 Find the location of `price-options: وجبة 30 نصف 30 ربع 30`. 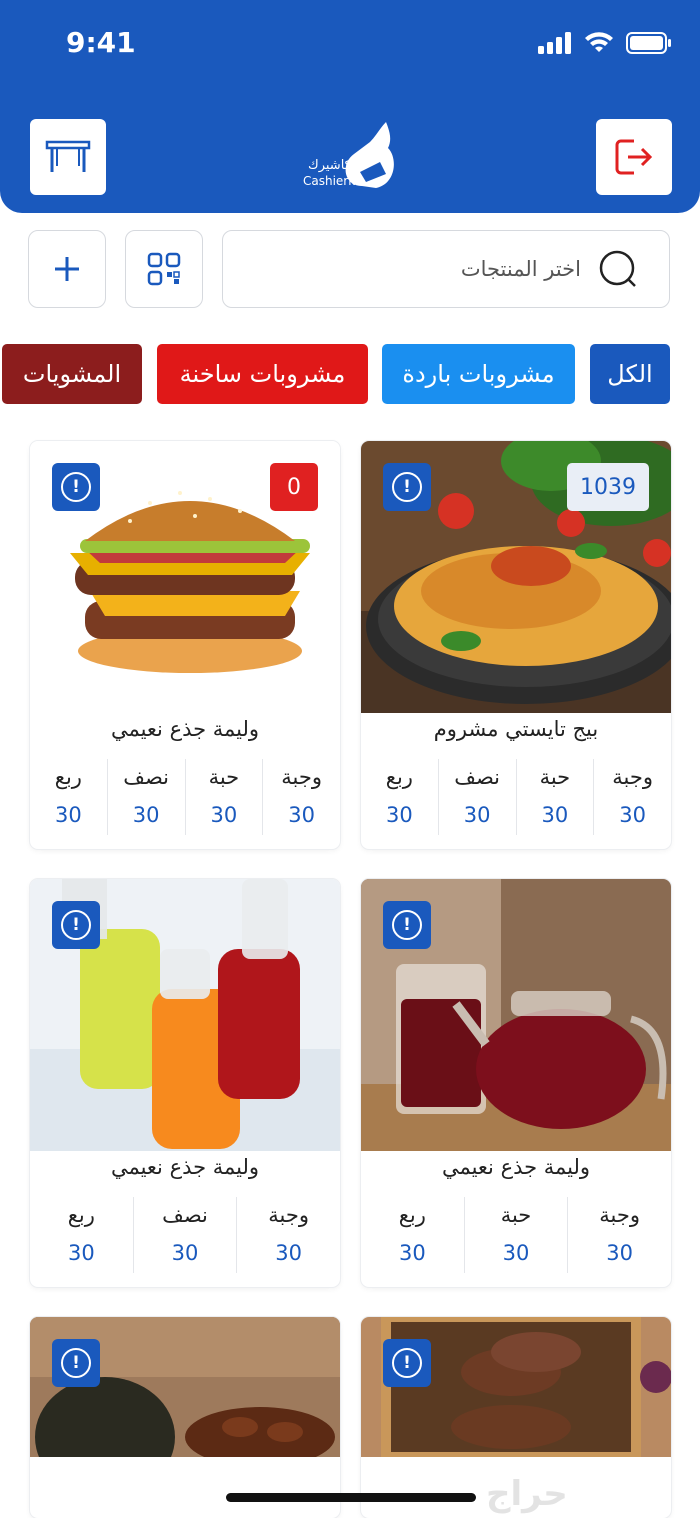

price-options: وجبة 30 نصف 30 ربع 30 is located at coordinates (185, 1235).